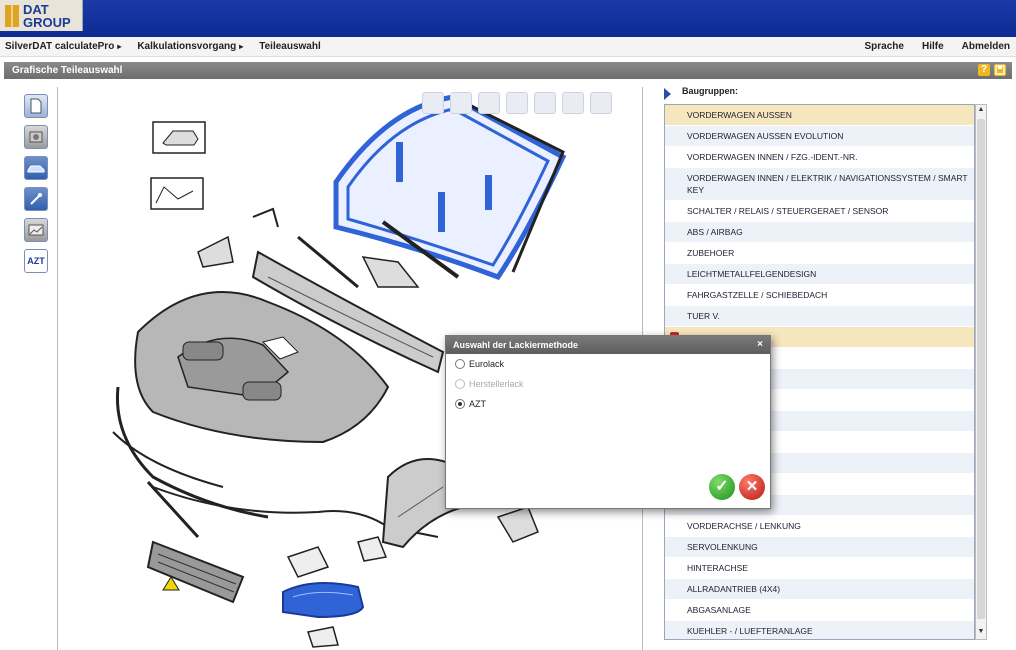 The width and height of the screenshot is (1016, 650). Describe the element at coordinates (819, 136) in the screenshot. I see `list-item: VORDERWAGEN AUSSEN EVOLUTION` at that location.